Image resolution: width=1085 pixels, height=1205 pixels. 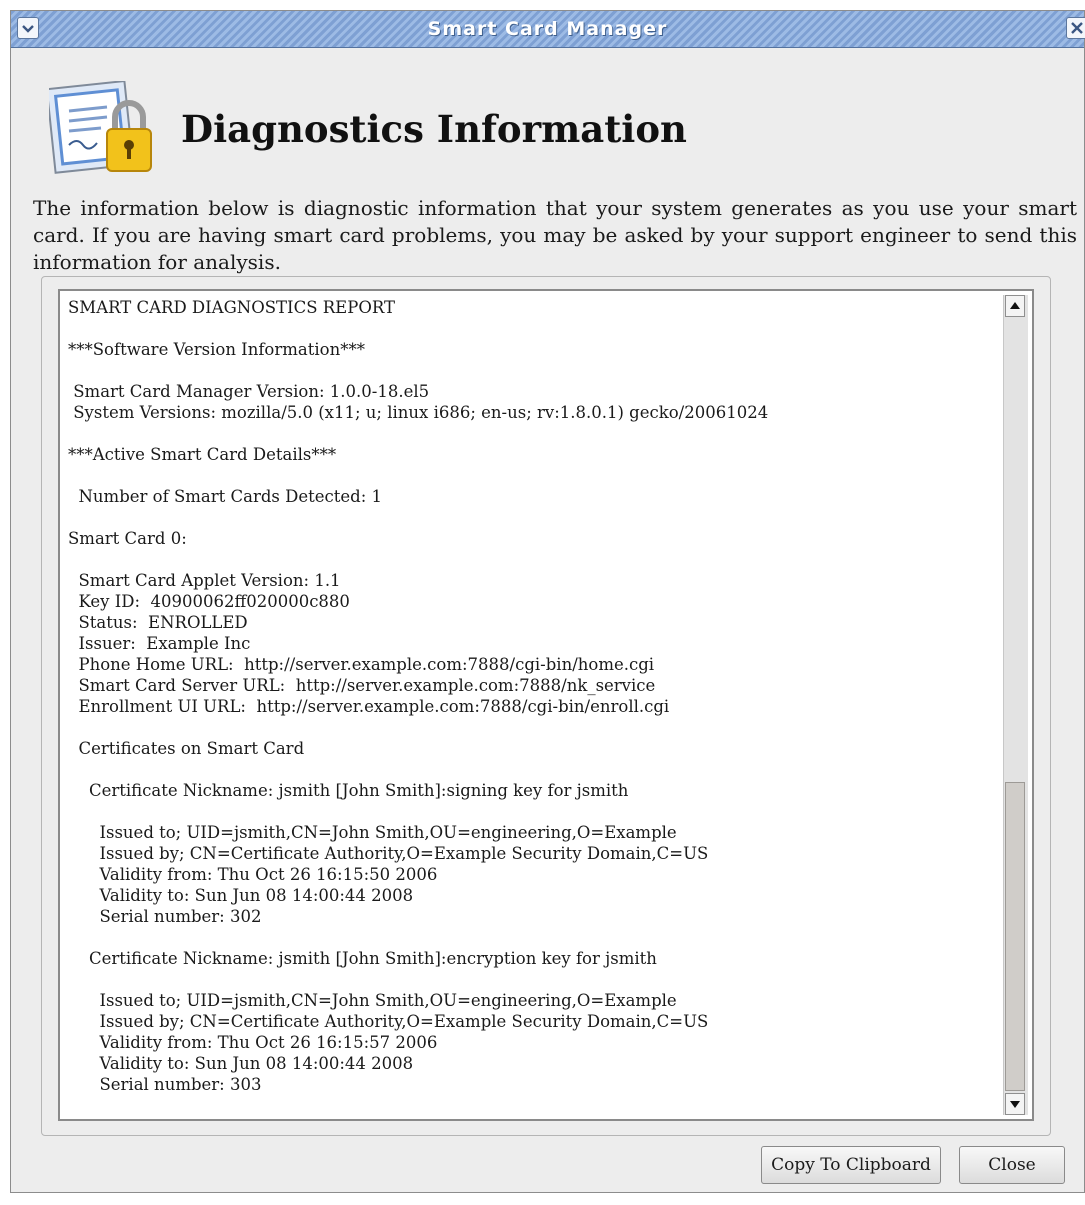 I want to click on scroll-down-button, so click(x=1015, y=1104).